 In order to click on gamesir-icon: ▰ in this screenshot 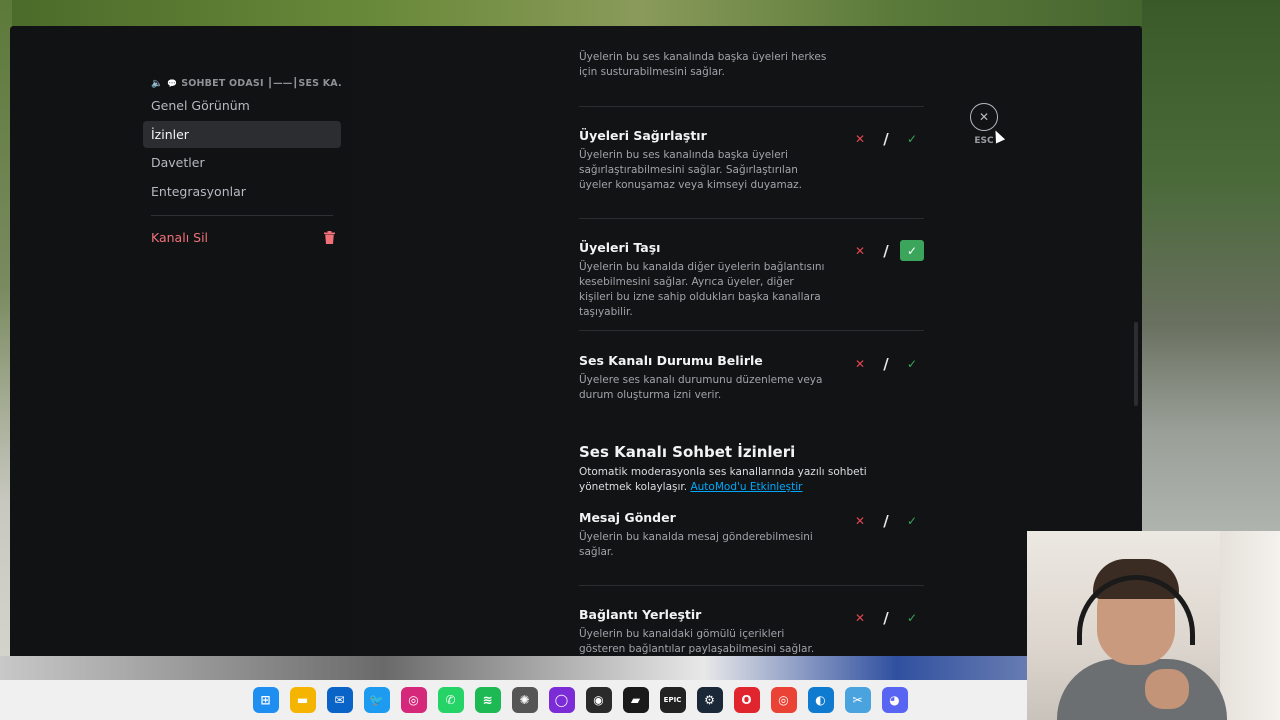, I will do `click(635, 700)`.